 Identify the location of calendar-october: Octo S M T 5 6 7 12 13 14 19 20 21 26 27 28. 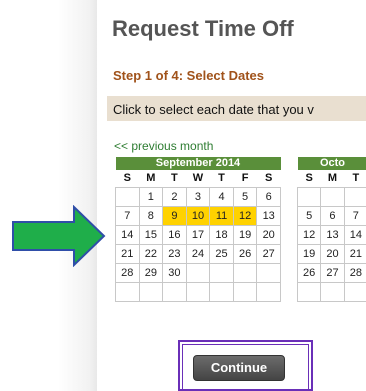
(331, 229).